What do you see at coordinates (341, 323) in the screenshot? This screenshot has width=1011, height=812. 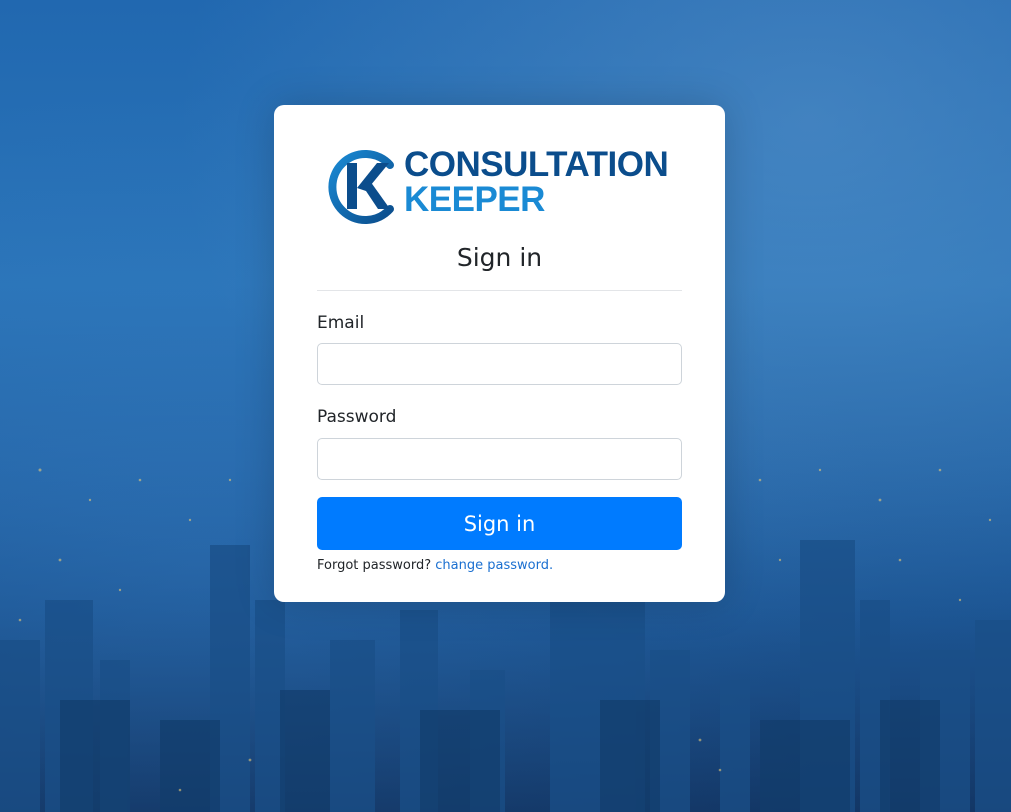 I see `email-label: Email` at bounding box center [341, 323].